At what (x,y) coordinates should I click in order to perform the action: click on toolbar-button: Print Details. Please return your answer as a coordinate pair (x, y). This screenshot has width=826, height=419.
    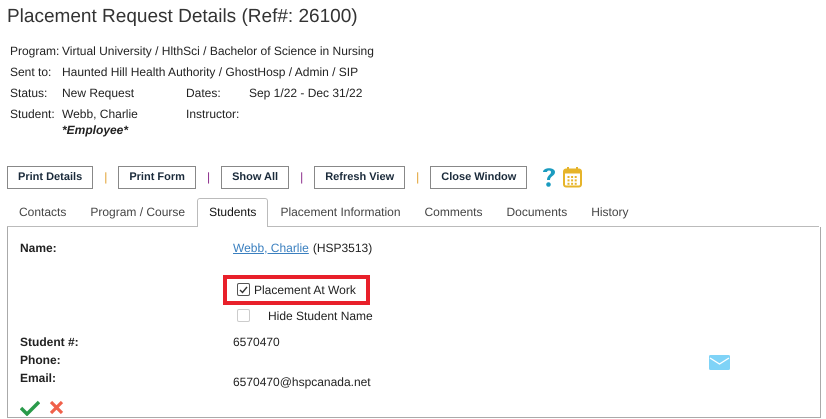
    Looking at the image, I should click on (50, 177).